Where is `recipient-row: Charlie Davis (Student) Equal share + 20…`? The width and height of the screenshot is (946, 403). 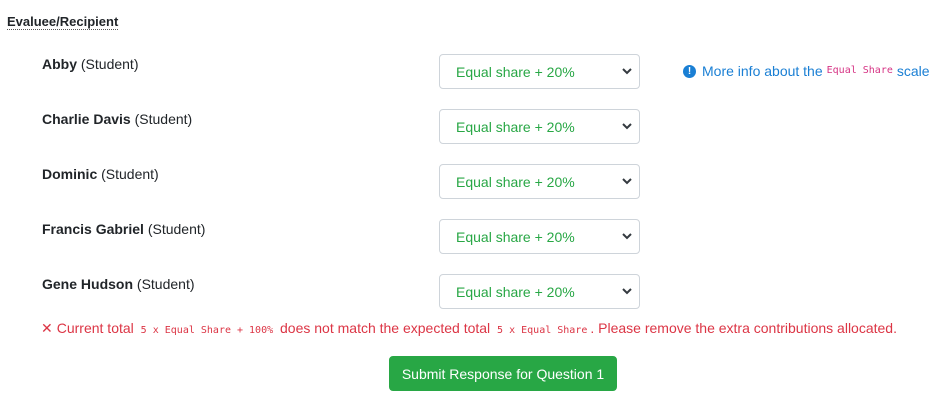 recipient-row: Charlie Davis (Student) Equal share + 20… is located at coordinates (473, 127).